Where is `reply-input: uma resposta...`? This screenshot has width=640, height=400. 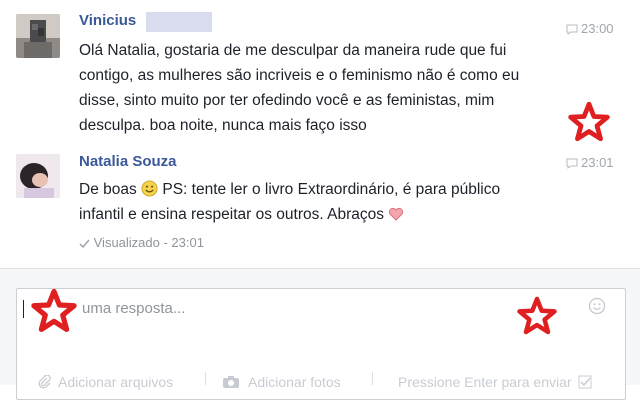 reply-input: uma resposta... is located at coordinates (133, 308).